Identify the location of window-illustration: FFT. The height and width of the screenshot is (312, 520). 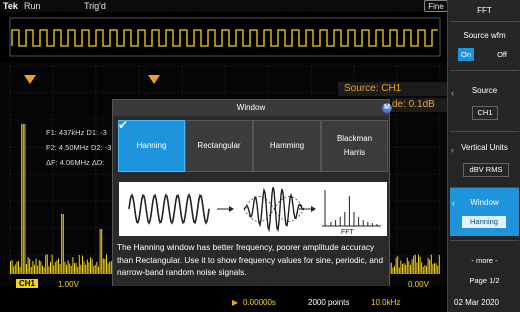
(253, 209).